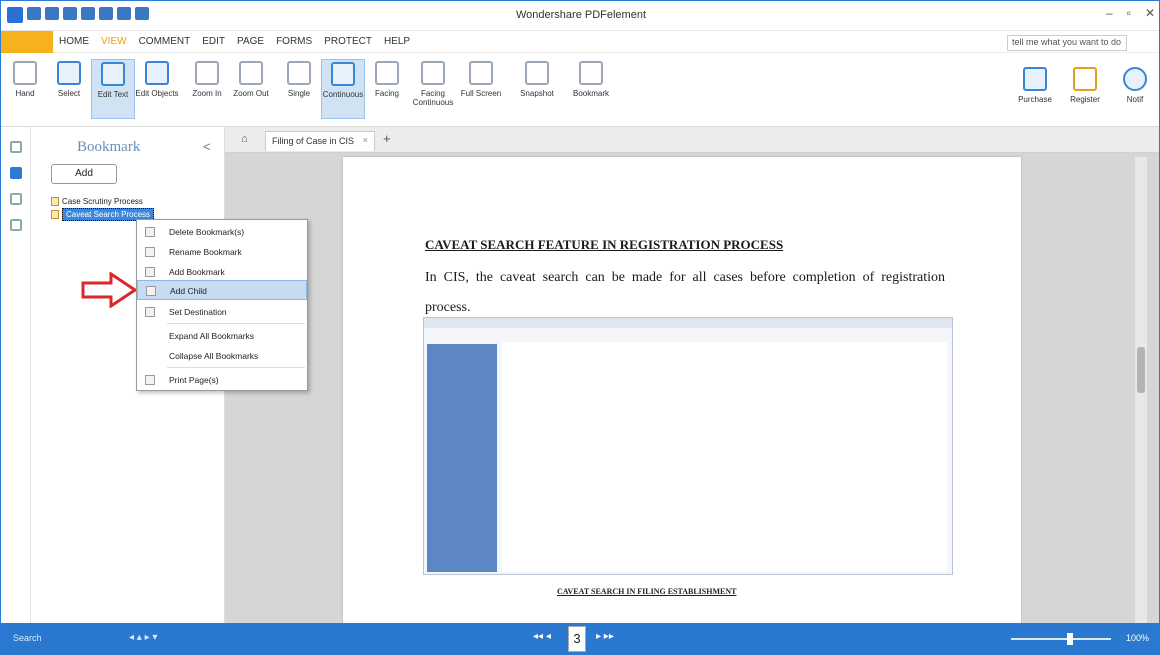  What do you see at coordinates (207, 93) in the screenshot?
I see `zoom-in-label: Zoom In` at bounding box center [207, 93].